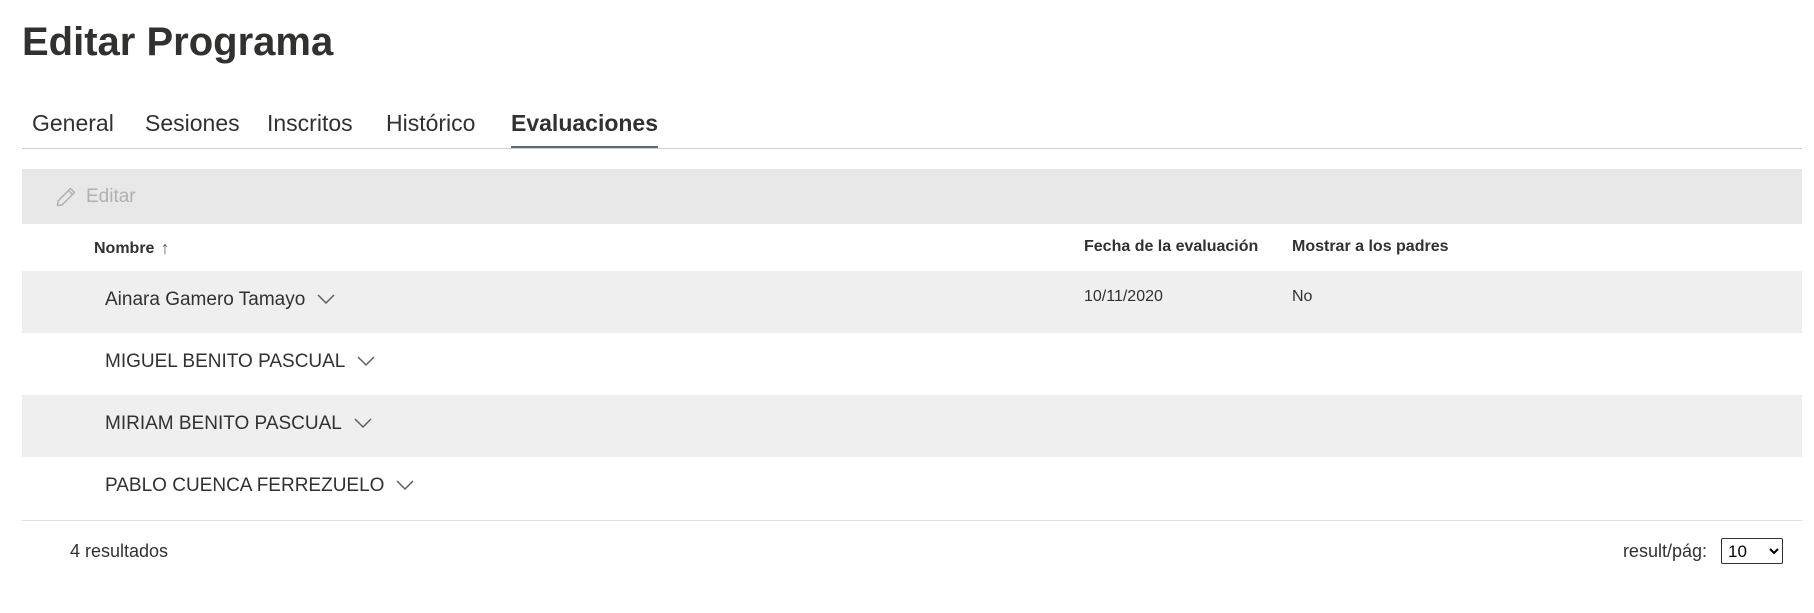  I want to click on row-name-toggle: MIGUEL BENITO PASCUAL, so click(240, 362).